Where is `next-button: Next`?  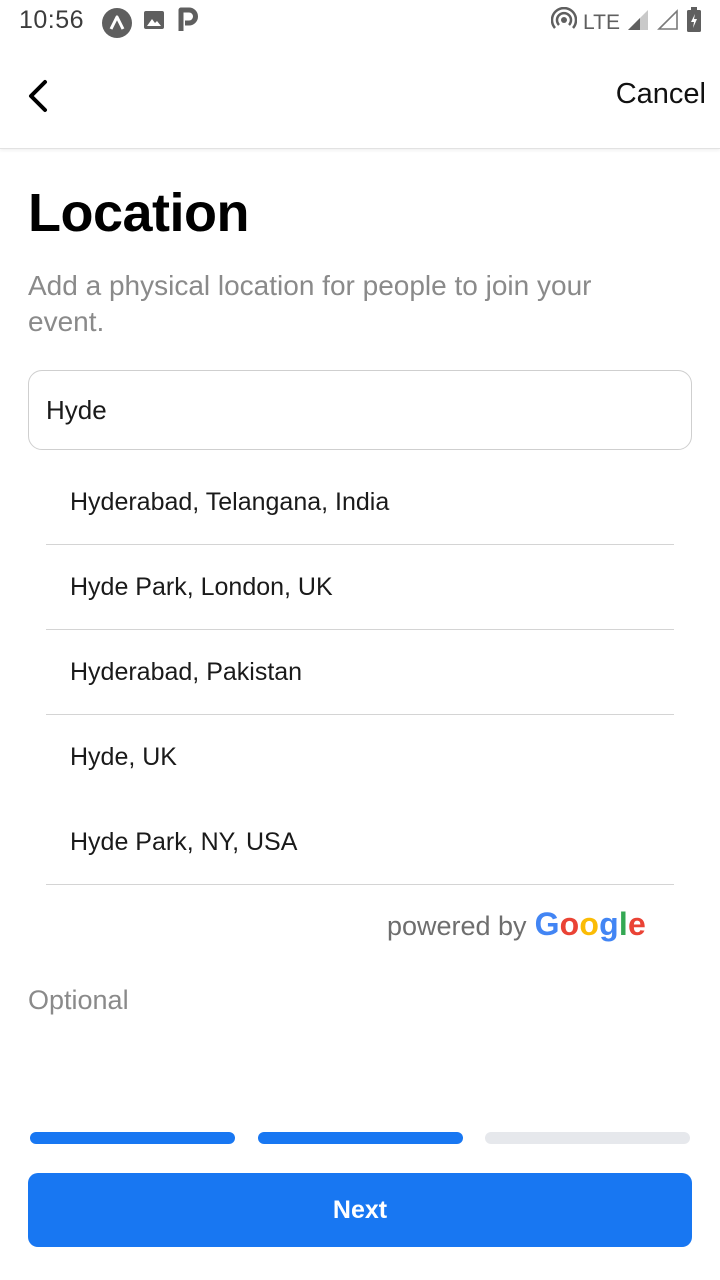 next-button: Next is located at coordinates (360, 1210).